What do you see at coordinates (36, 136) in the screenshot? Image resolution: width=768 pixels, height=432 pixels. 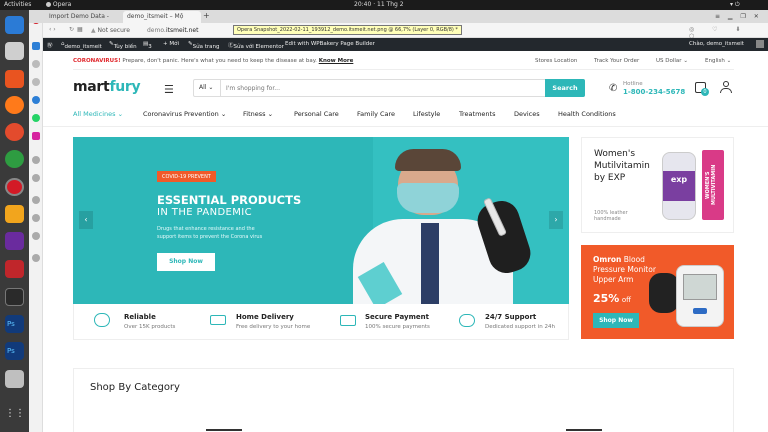 I see `instagram-icon` at bounding box center [36, 136].